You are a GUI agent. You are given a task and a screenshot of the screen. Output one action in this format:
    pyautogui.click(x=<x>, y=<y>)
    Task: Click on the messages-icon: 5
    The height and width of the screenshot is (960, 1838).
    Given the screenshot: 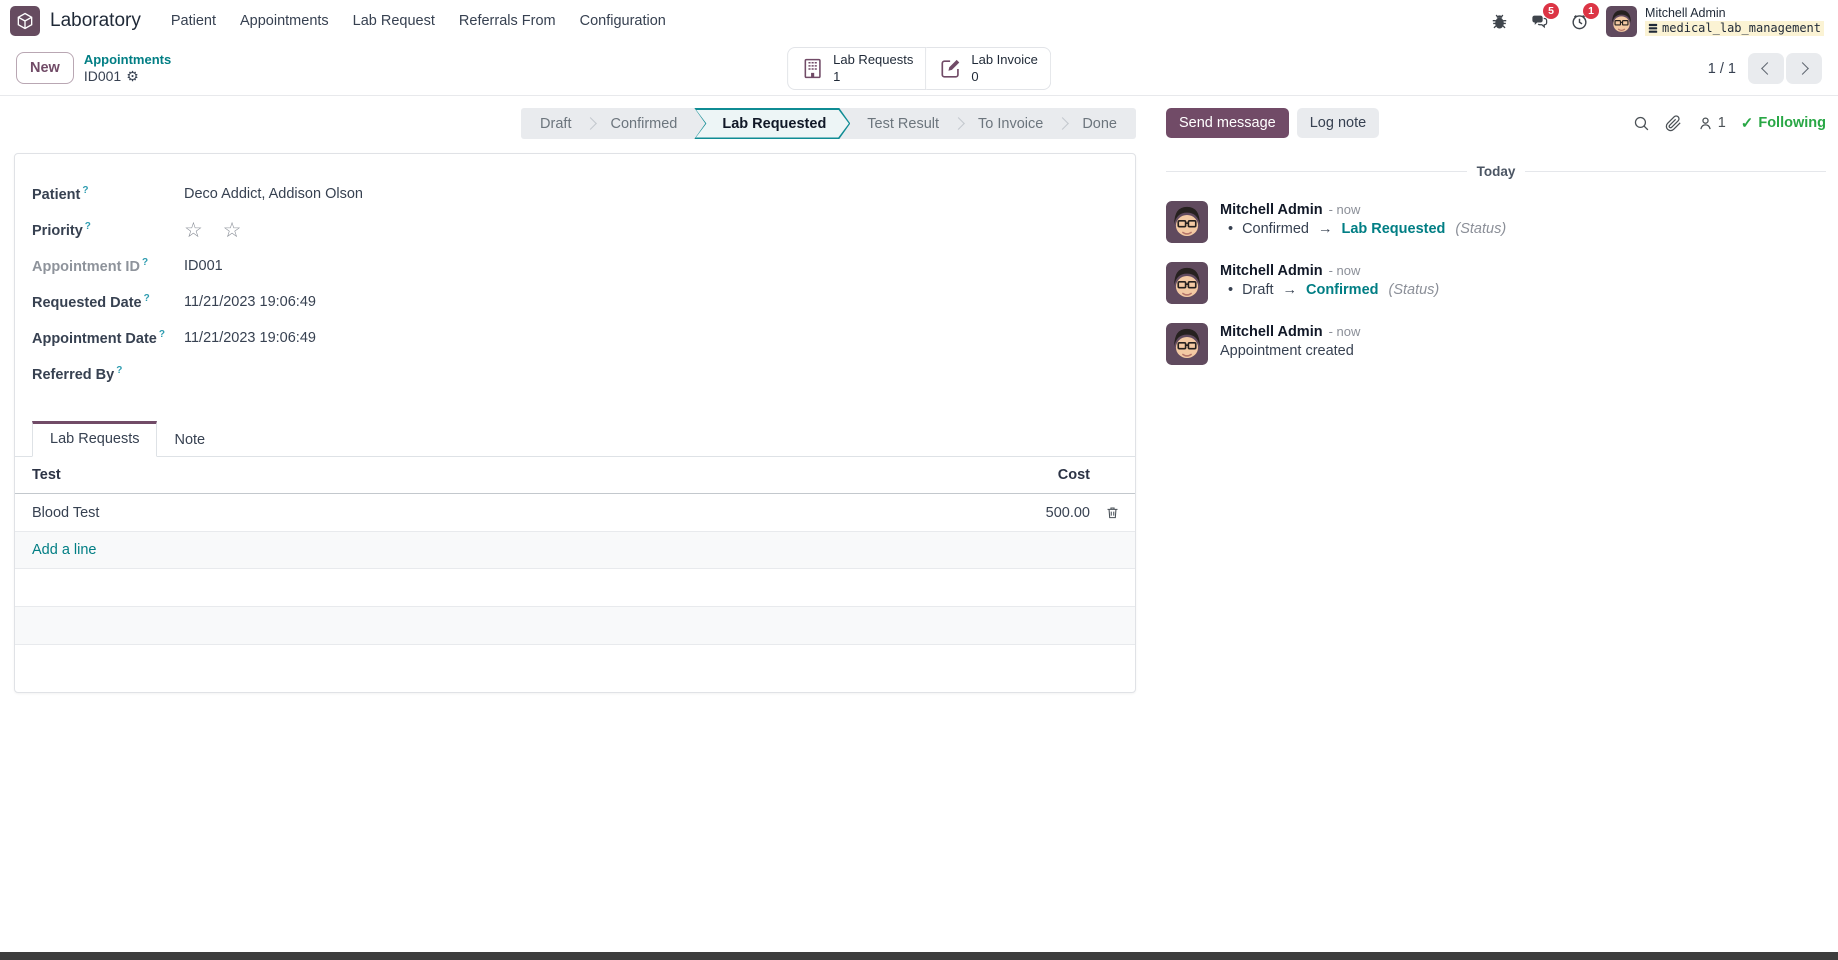 What is the action you would take?
    pyautogui.click(x=1543, y=18)
    